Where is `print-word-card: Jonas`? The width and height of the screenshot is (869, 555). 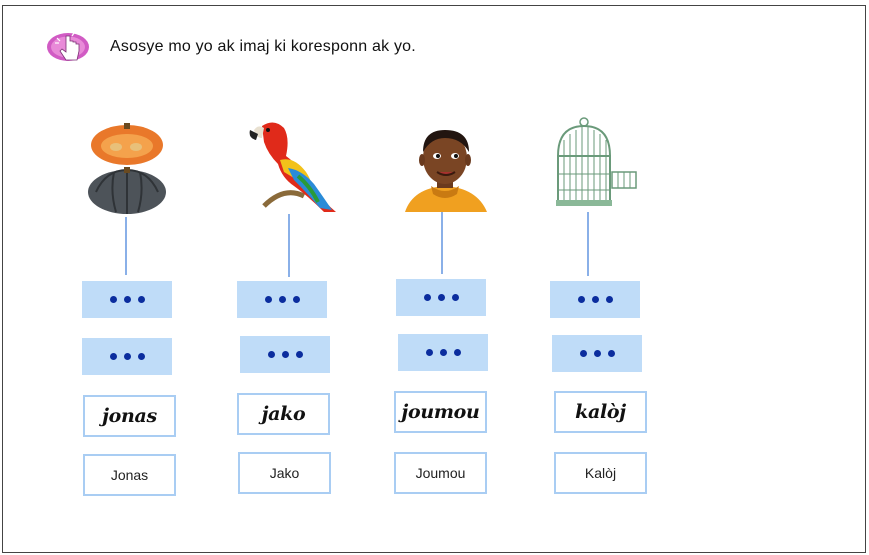
print-word-card: Jonas is located at coordinates (129, 475).